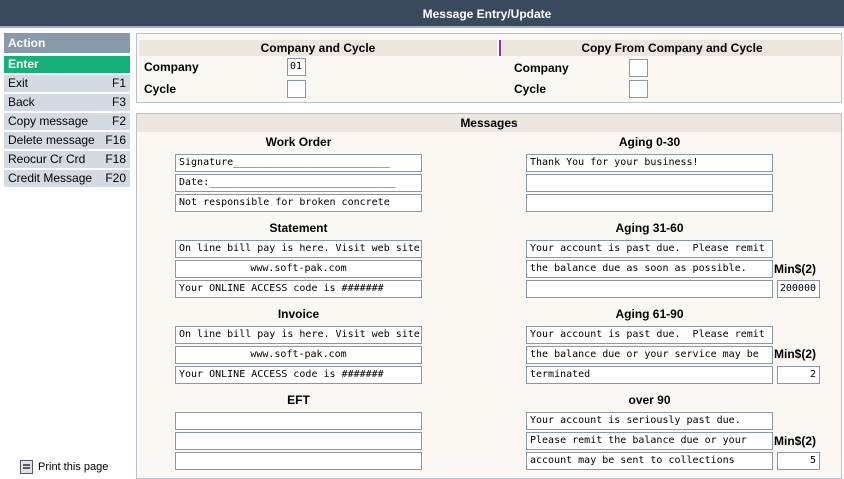 Image resolution: width=844 pixels, height=479 pixels. Describe the element at coordinates (171, 67) in the screenshot. I see `company-label: Company` at that location.